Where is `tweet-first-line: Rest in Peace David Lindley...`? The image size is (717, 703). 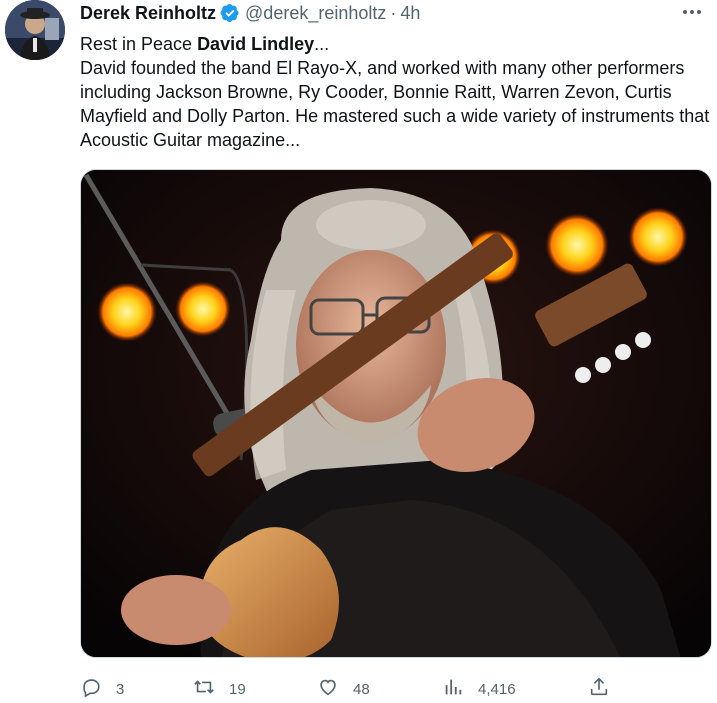 tweet-first-line: Rest in Peace David Lindley... is located at coordinates (205, 44).